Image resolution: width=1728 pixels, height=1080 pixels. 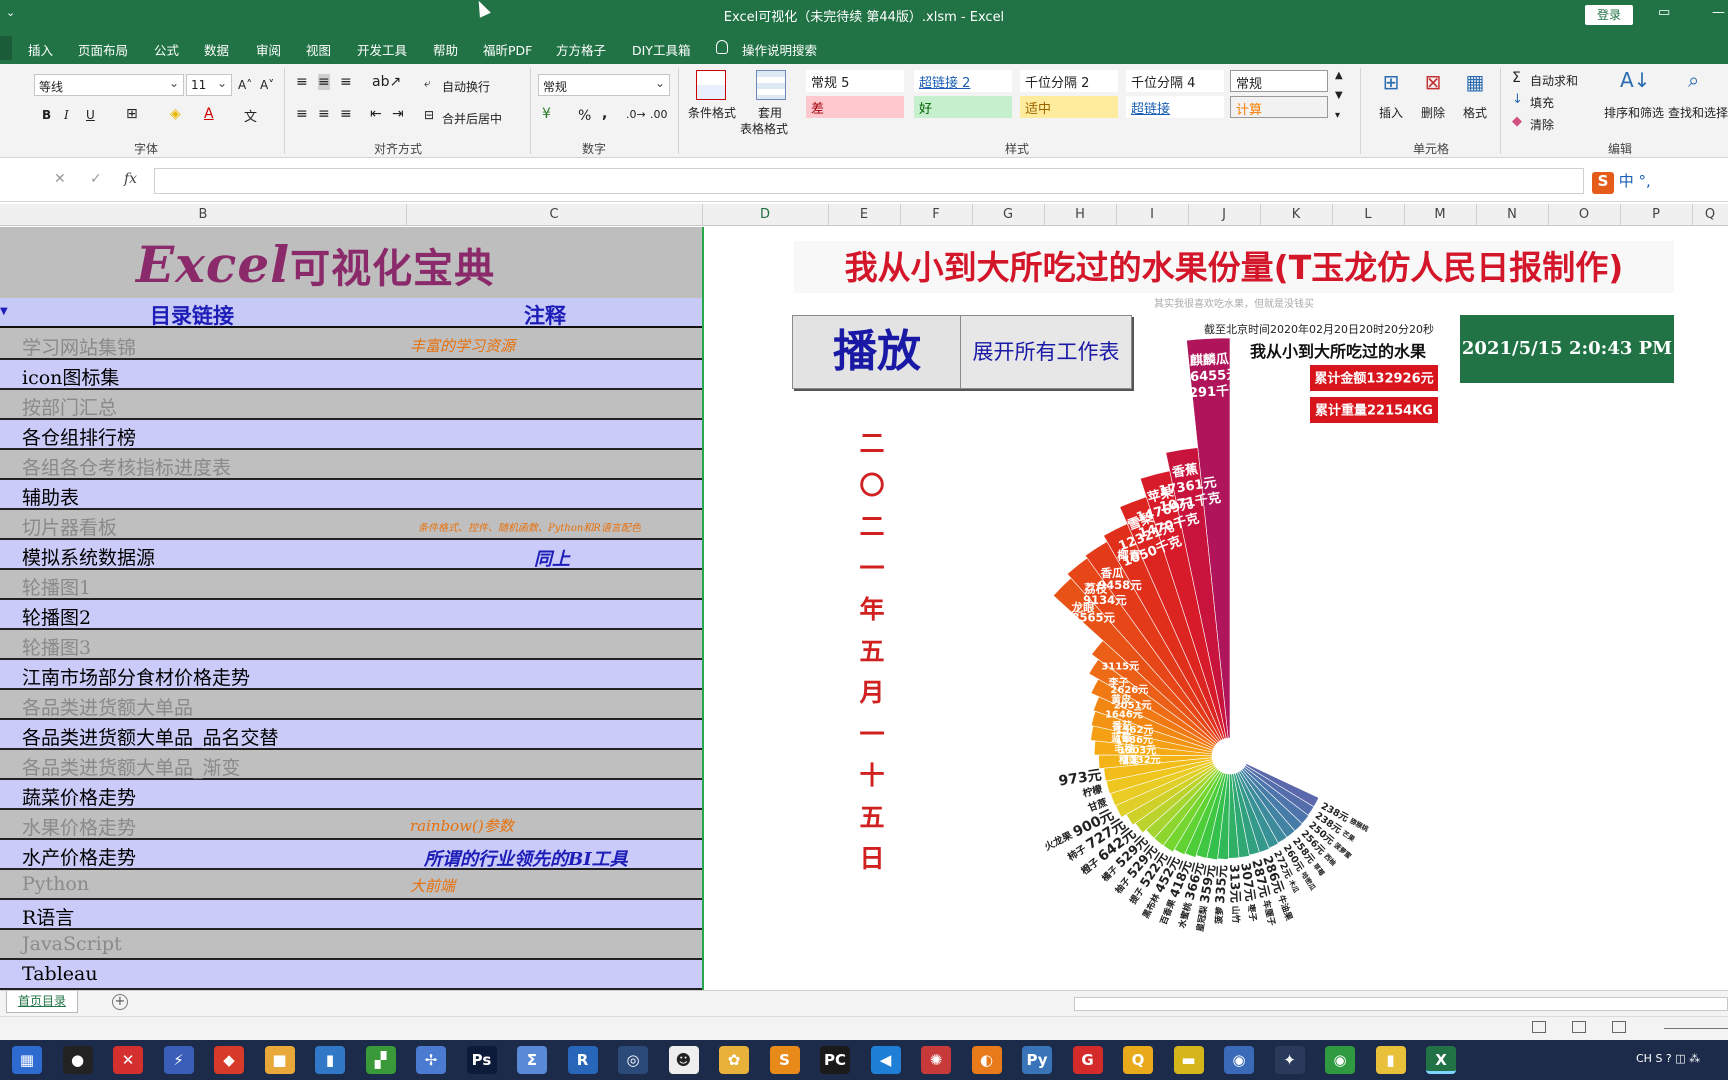 What do you see at coordinates (302, 114) in the screenshot?
I see `align-left-icon: ≡` at bounding box center [302, 114].